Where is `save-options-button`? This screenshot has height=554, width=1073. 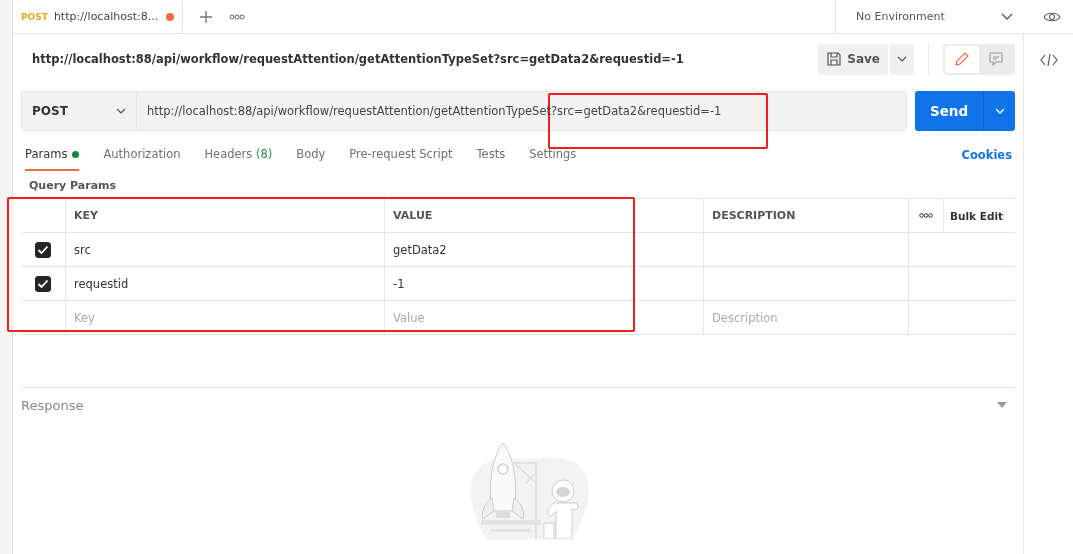 save-options-button is located at coordinates (902, 59).